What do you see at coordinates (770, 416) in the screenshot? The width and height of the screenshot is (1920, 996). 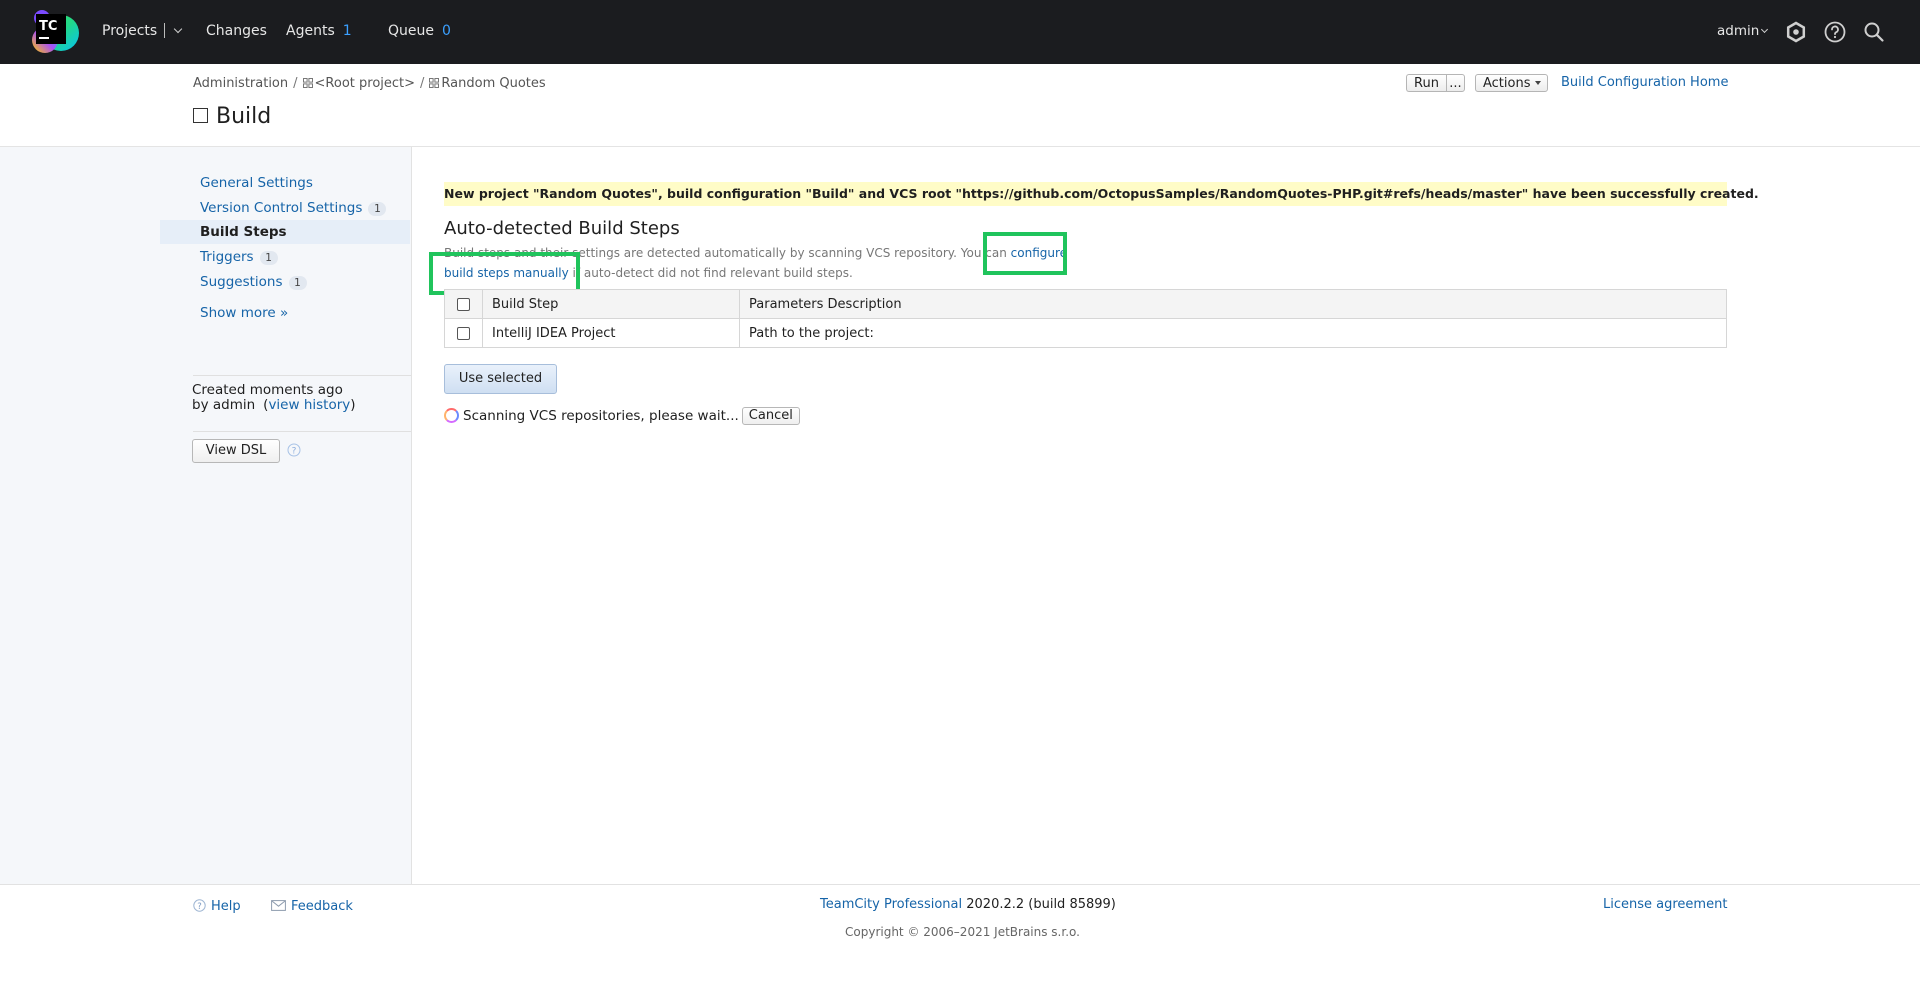 I see `cancel-button: Cancel` at bounding box center [770, 416].